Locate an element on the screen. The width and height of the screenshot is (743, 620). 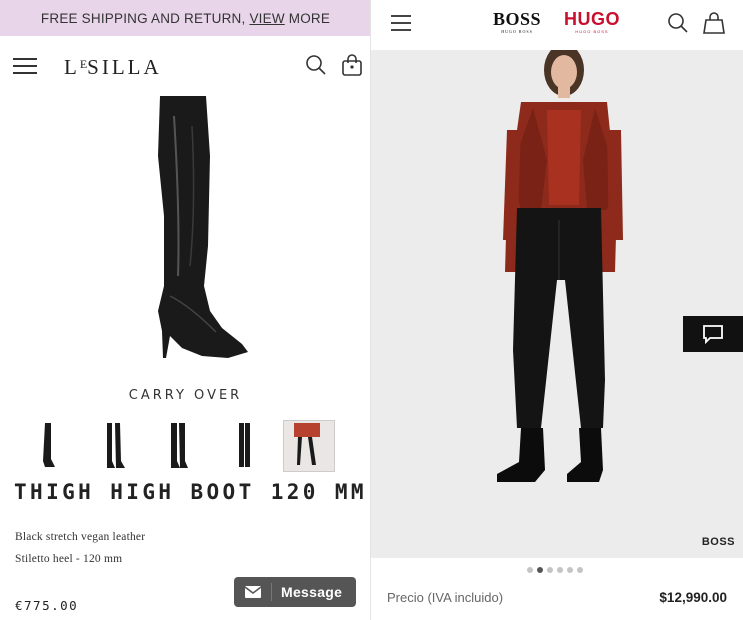
price-label: Precio (IVA incluido) is located at coordinates (445, 597).